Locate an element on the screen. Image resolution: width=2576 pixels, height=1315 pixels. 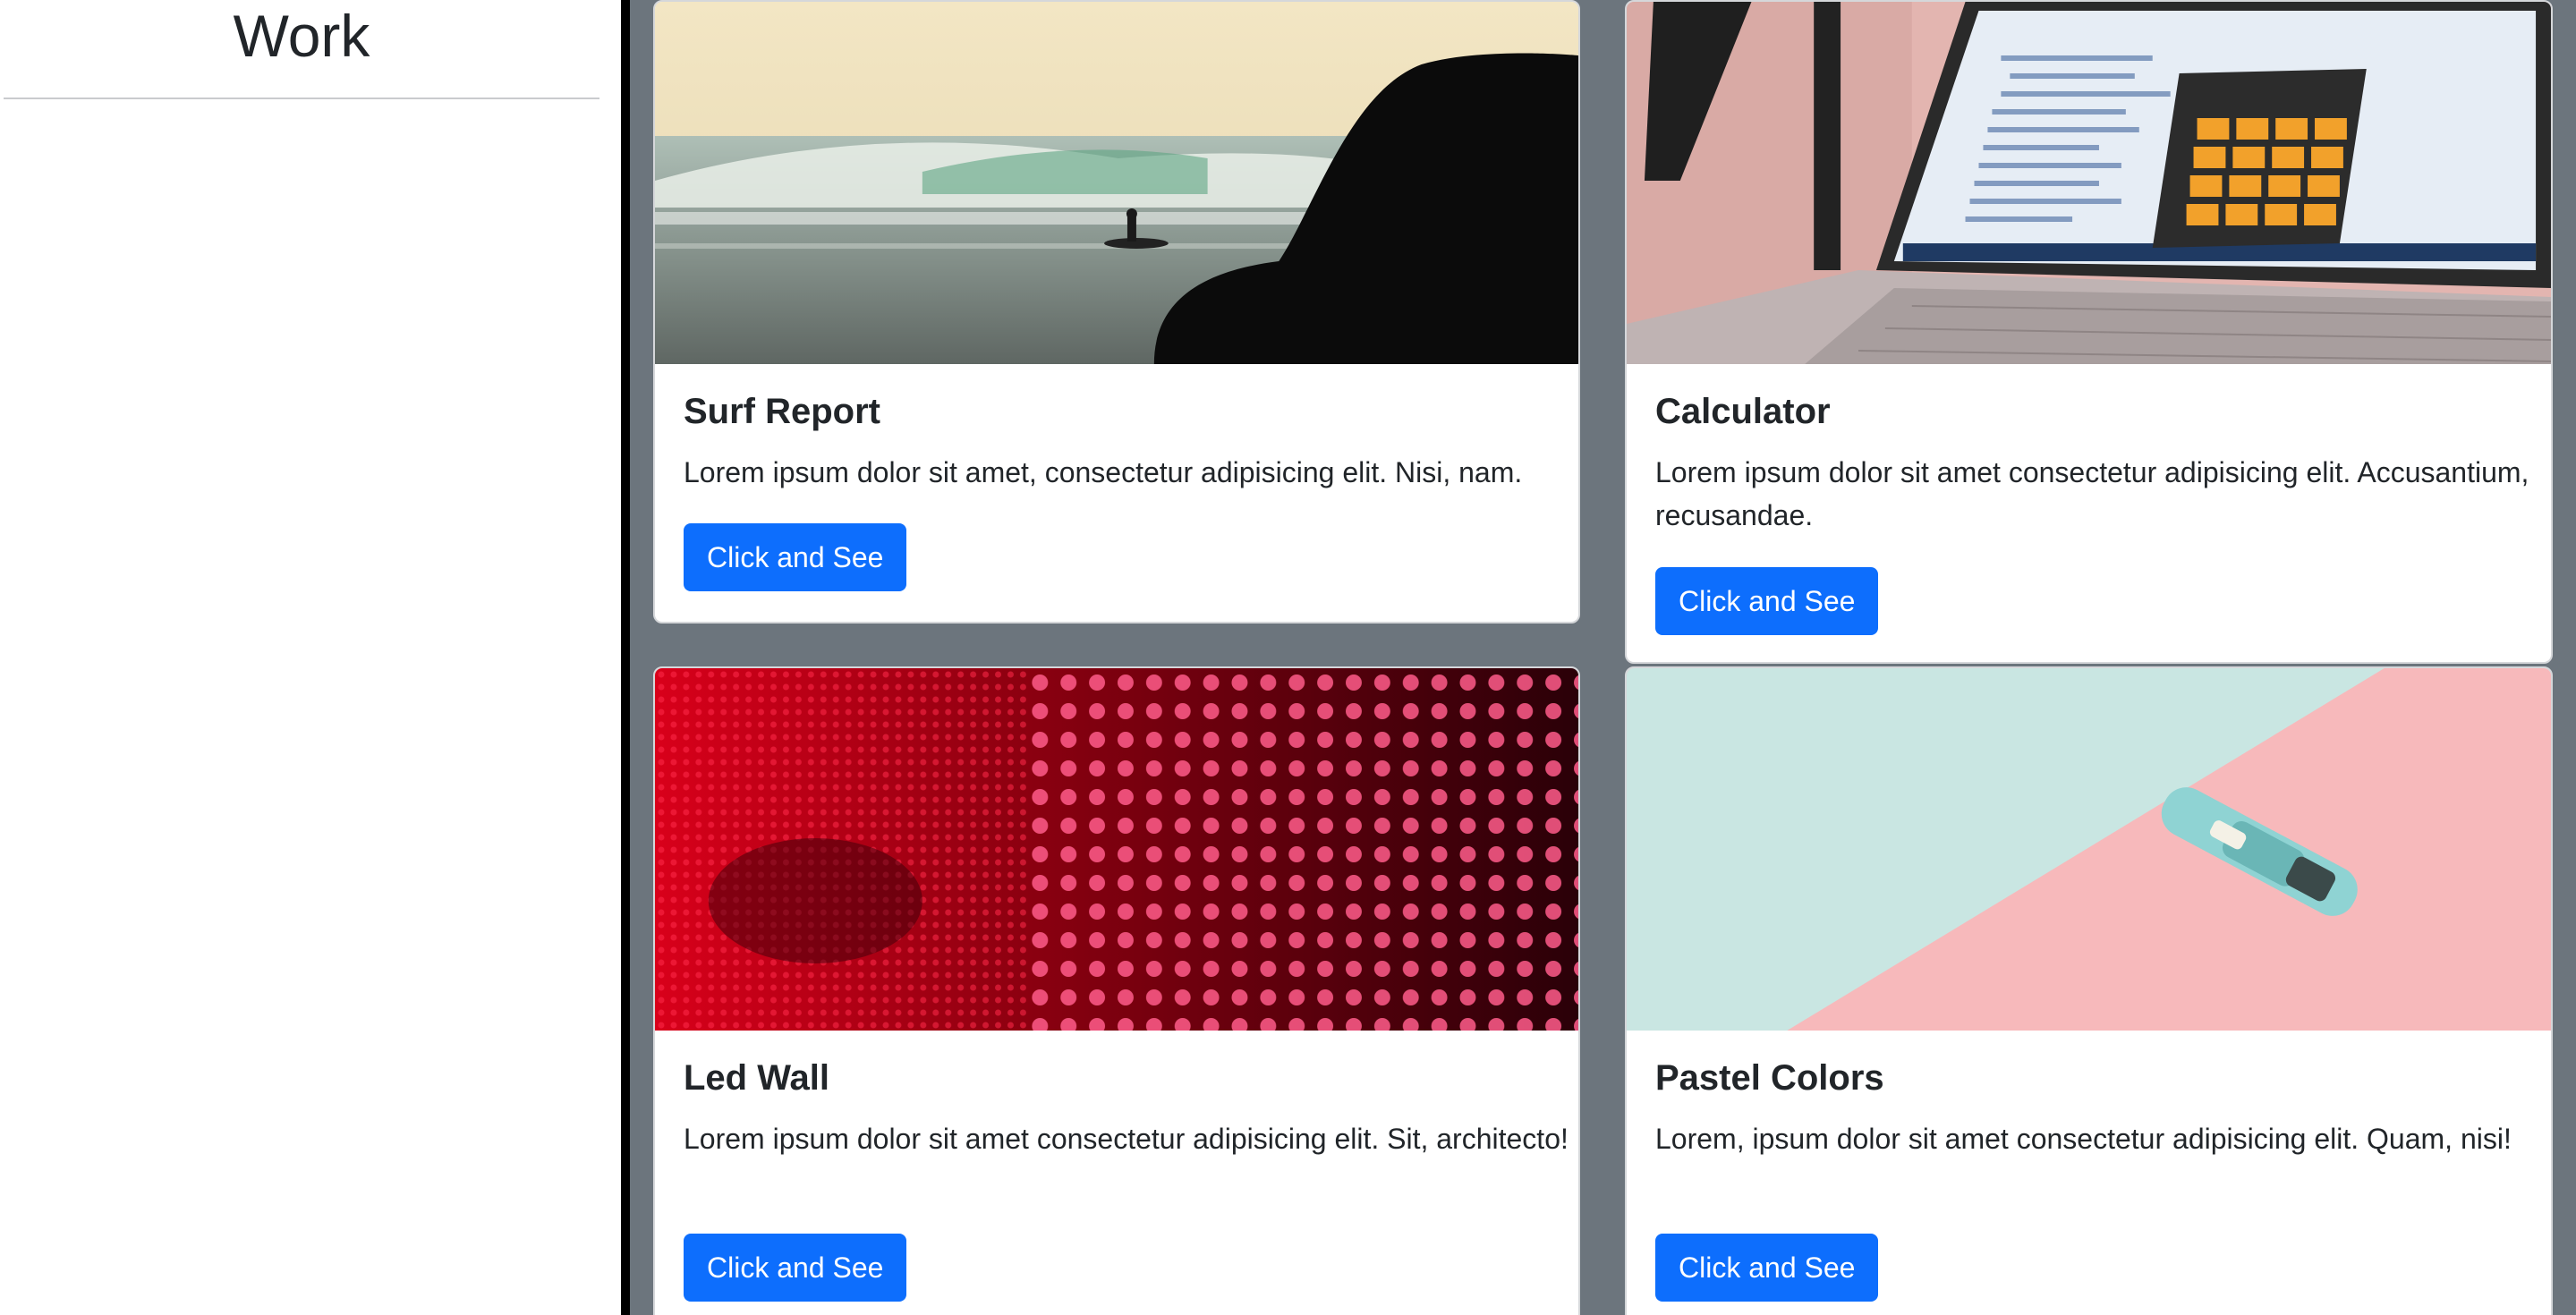
surf-image is located at coordinates (1116, 183).